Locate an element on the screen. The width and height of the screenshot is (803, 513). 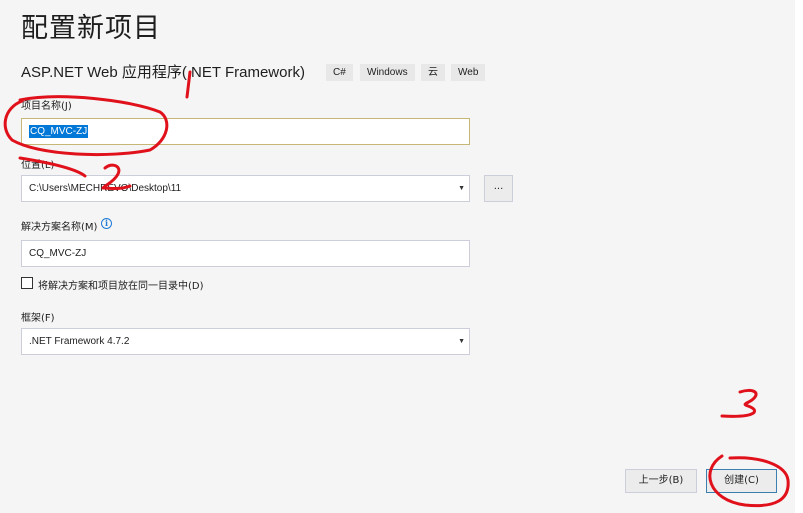
info-icon: i is located at coordinates (106, 223).